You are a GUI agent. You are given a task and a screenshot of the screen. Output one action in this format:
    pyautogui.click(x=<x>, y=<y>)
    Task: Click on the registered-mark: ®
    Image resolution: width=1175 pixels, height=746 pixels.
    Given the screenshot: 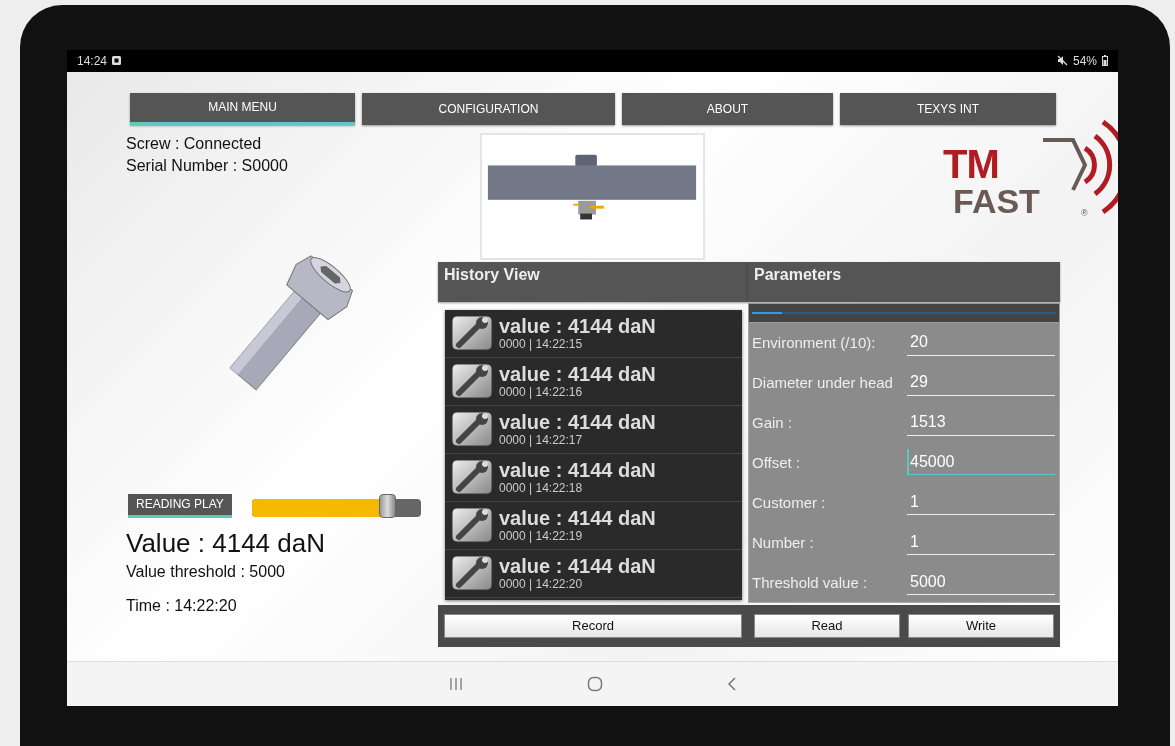 What is the action you would take?
    pyautogui.click(x=1084, y=212)
    